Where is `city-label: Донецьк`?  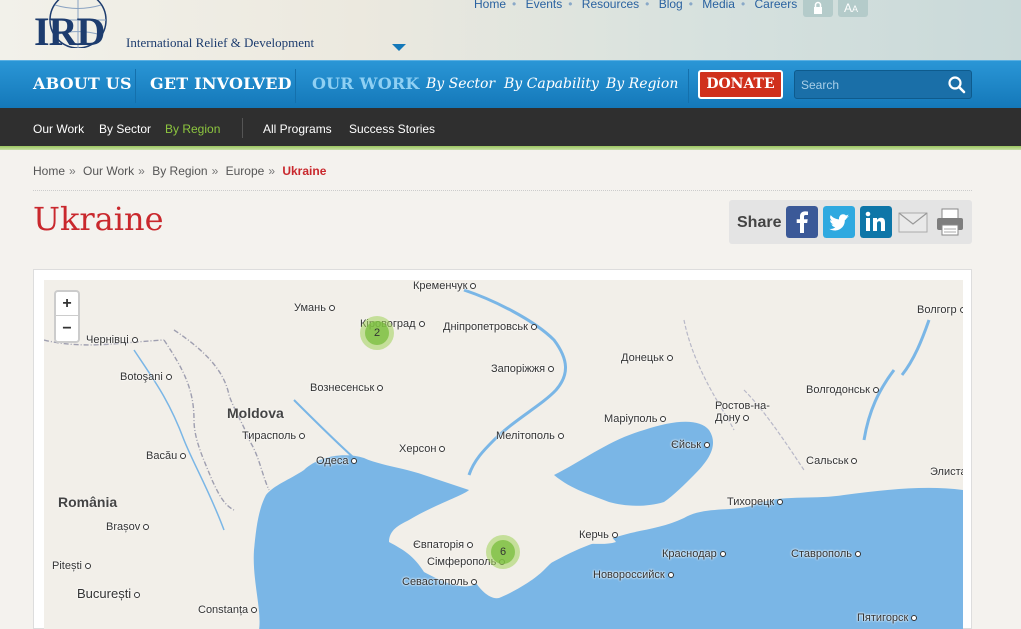
city-label: Донецьк is located at coordinates (647, 358).